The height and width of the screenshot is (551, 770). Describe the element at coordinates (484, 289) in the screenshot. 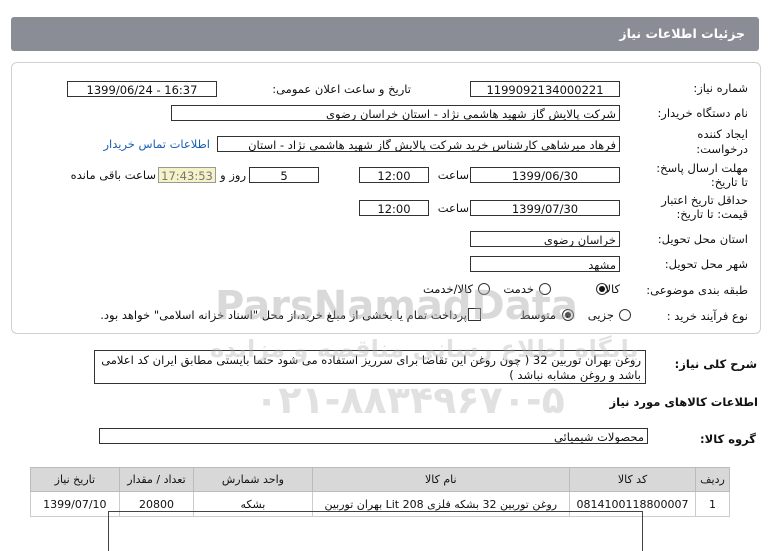

I see `category-radio-goods-service` at that location.